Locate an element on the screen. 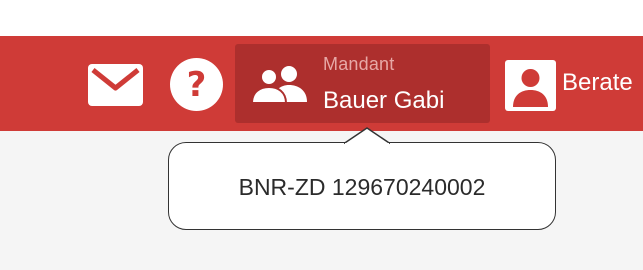  tooltip-text: BNR-ZD 129670240002 is located at coordinates (362, 187).